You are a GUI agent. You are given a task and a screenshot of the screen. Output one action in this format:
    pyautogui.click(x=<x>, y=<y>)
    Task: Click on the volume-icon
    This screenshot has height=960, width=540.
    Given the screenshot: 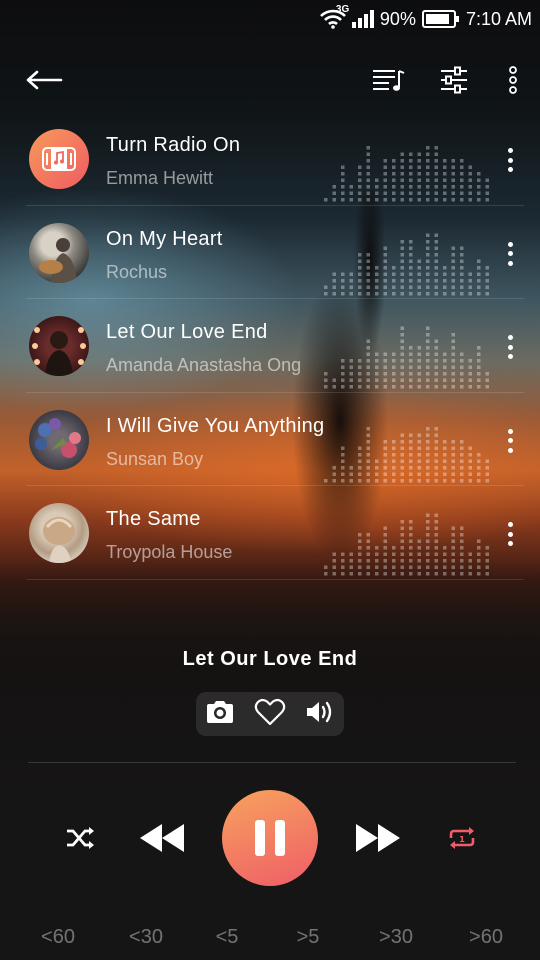 What is the action you would take?
    pyautogui.click(x=320, y=714)
    